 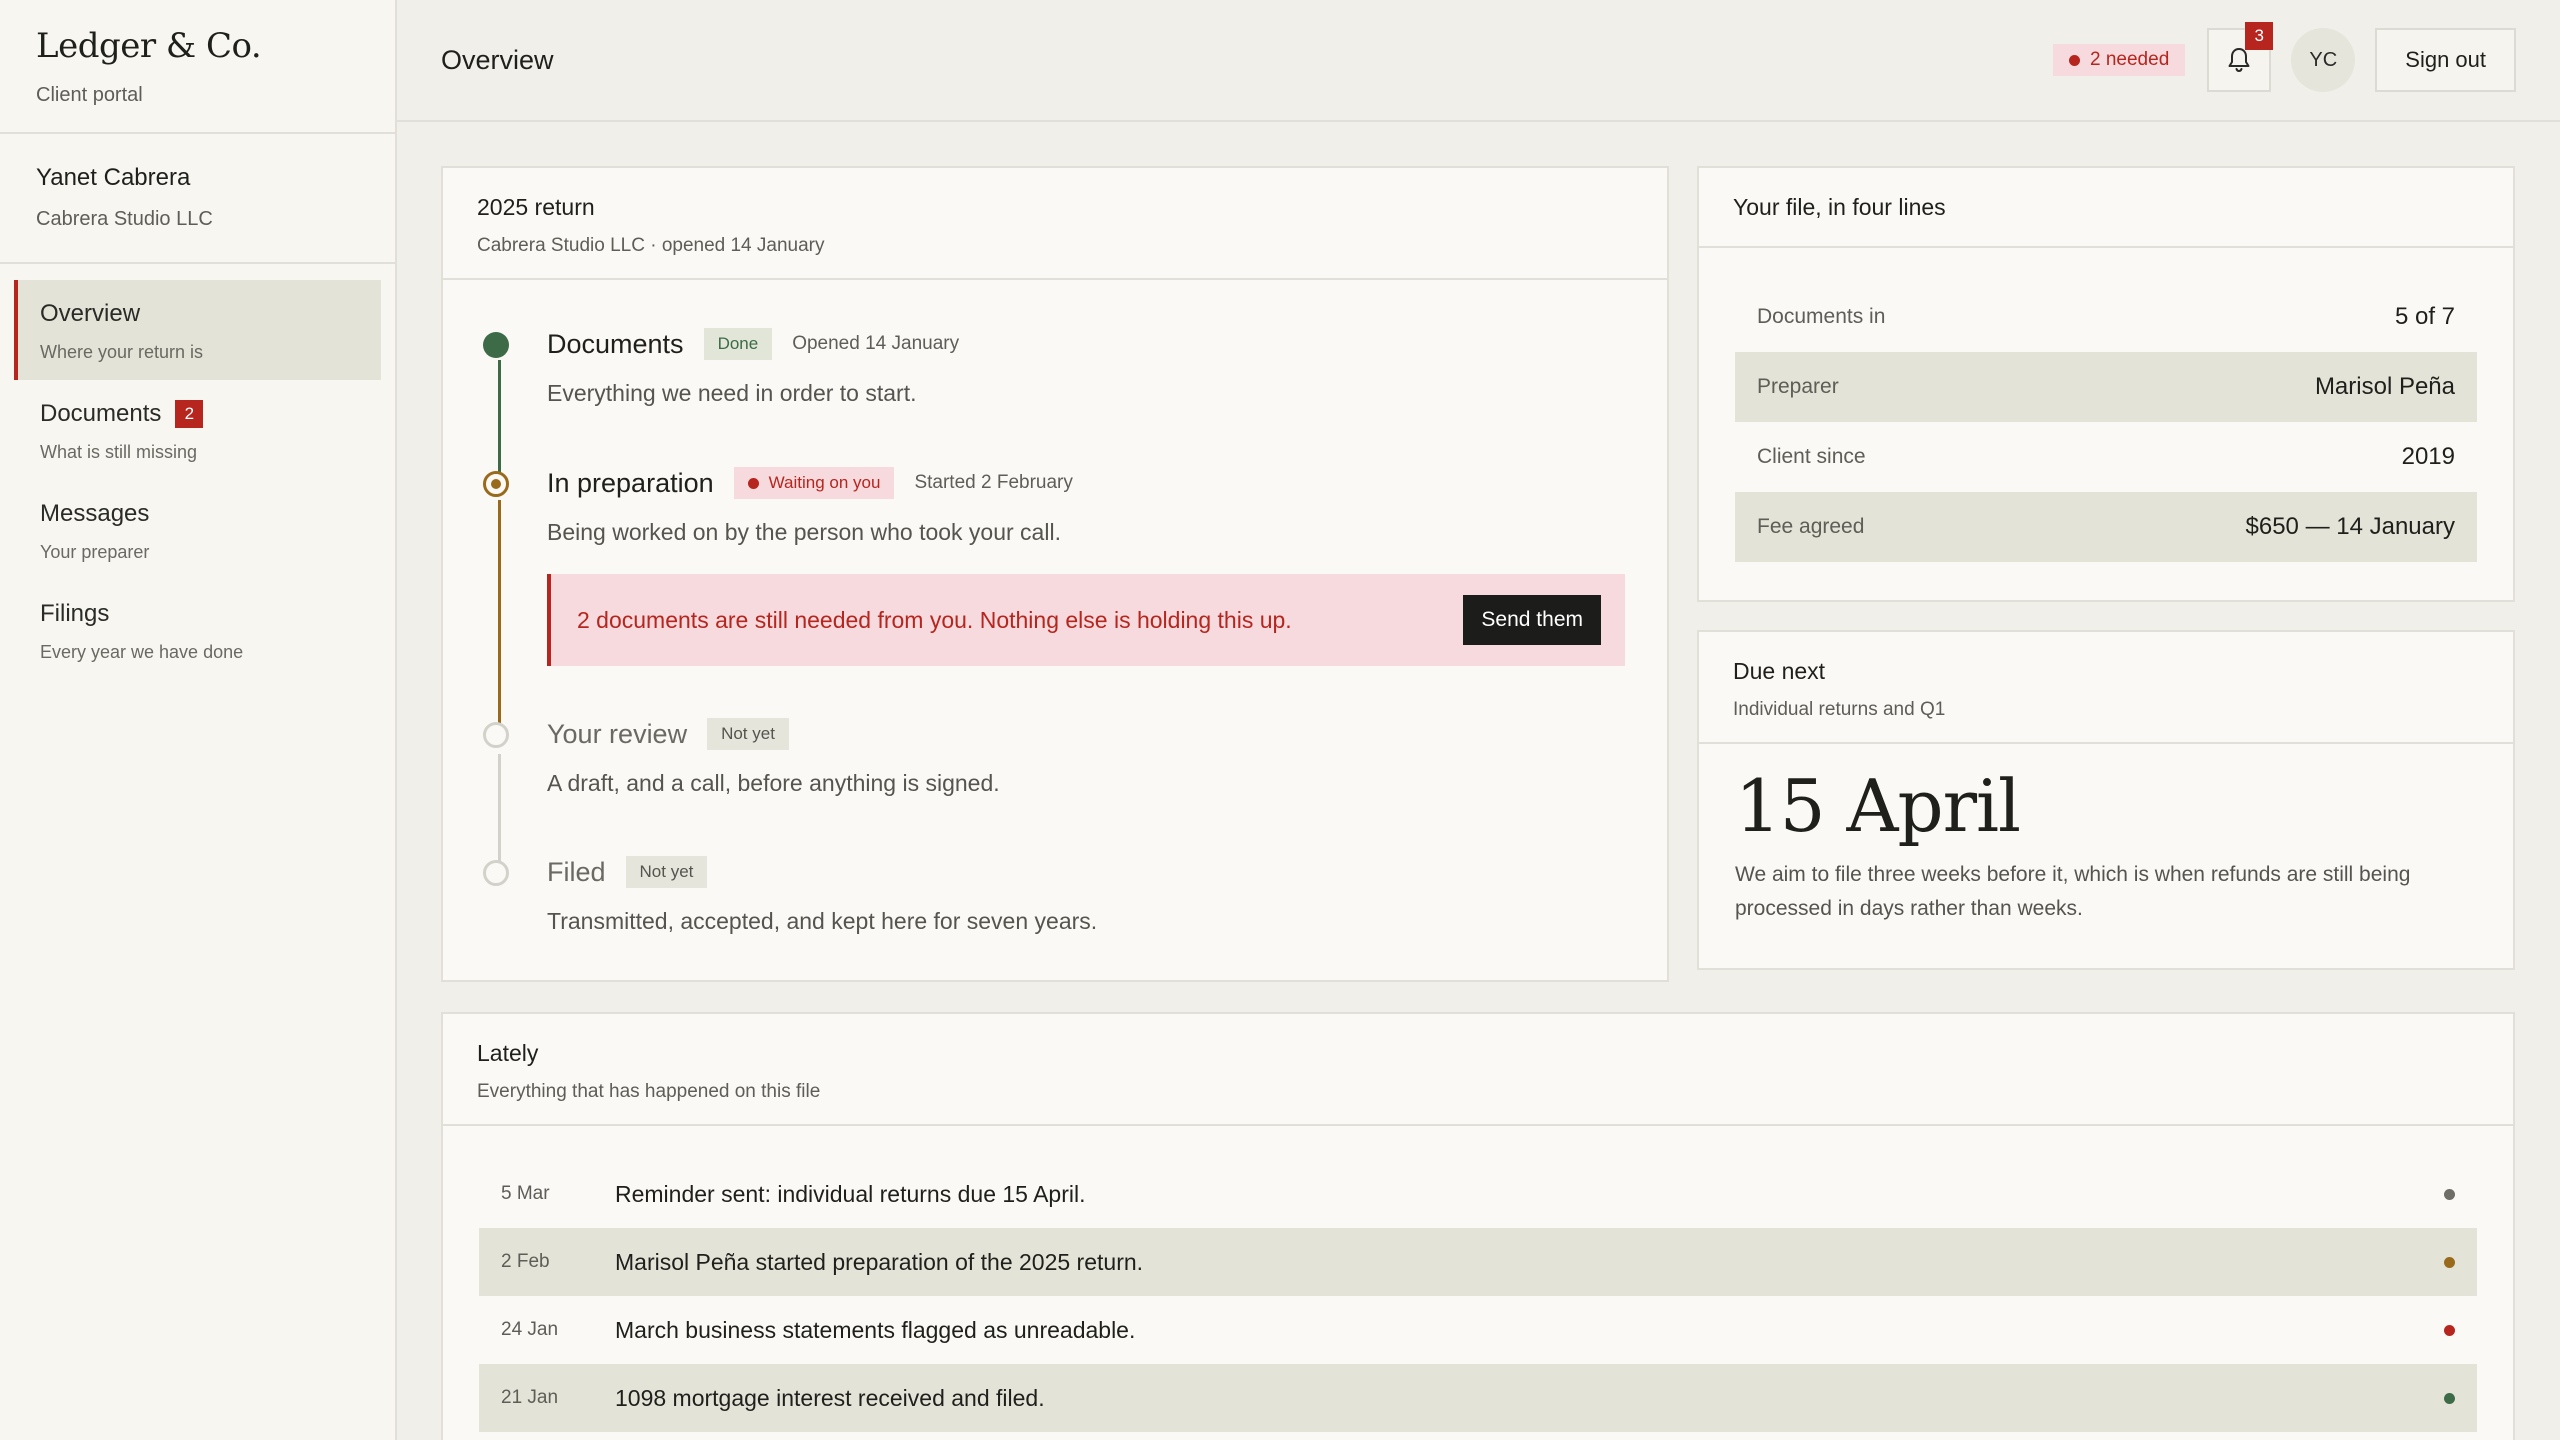 I want to click on client-company: Cabrera Studio LLC, so click(x=124, y=219).